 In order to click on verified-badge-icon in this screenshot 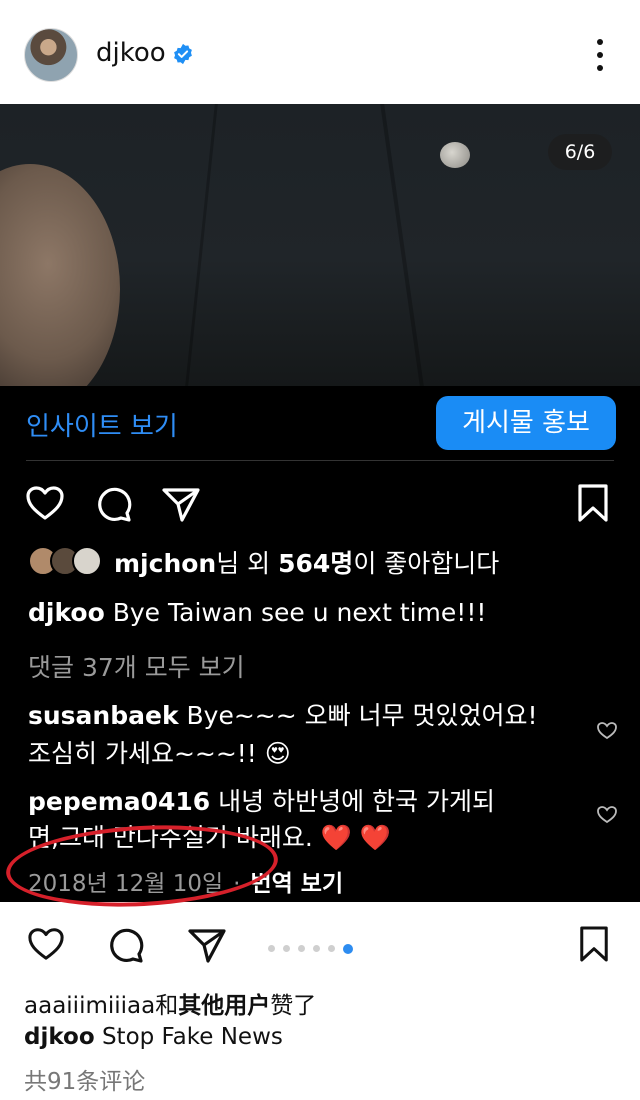, I will do `click(183, 54)`.